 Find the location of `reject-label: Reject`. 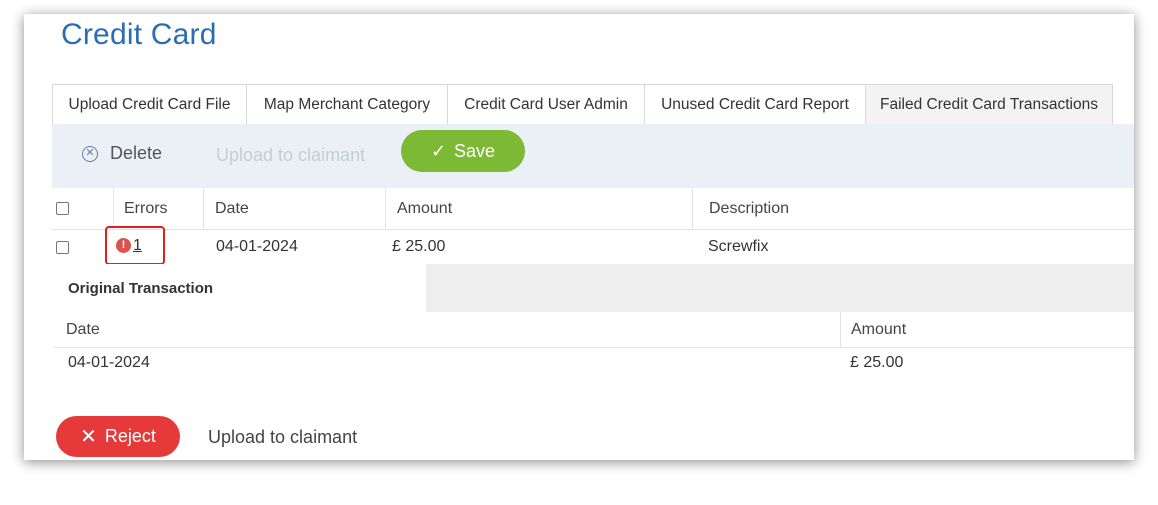

reject-label: Reject is located at coordinates (130, 436).